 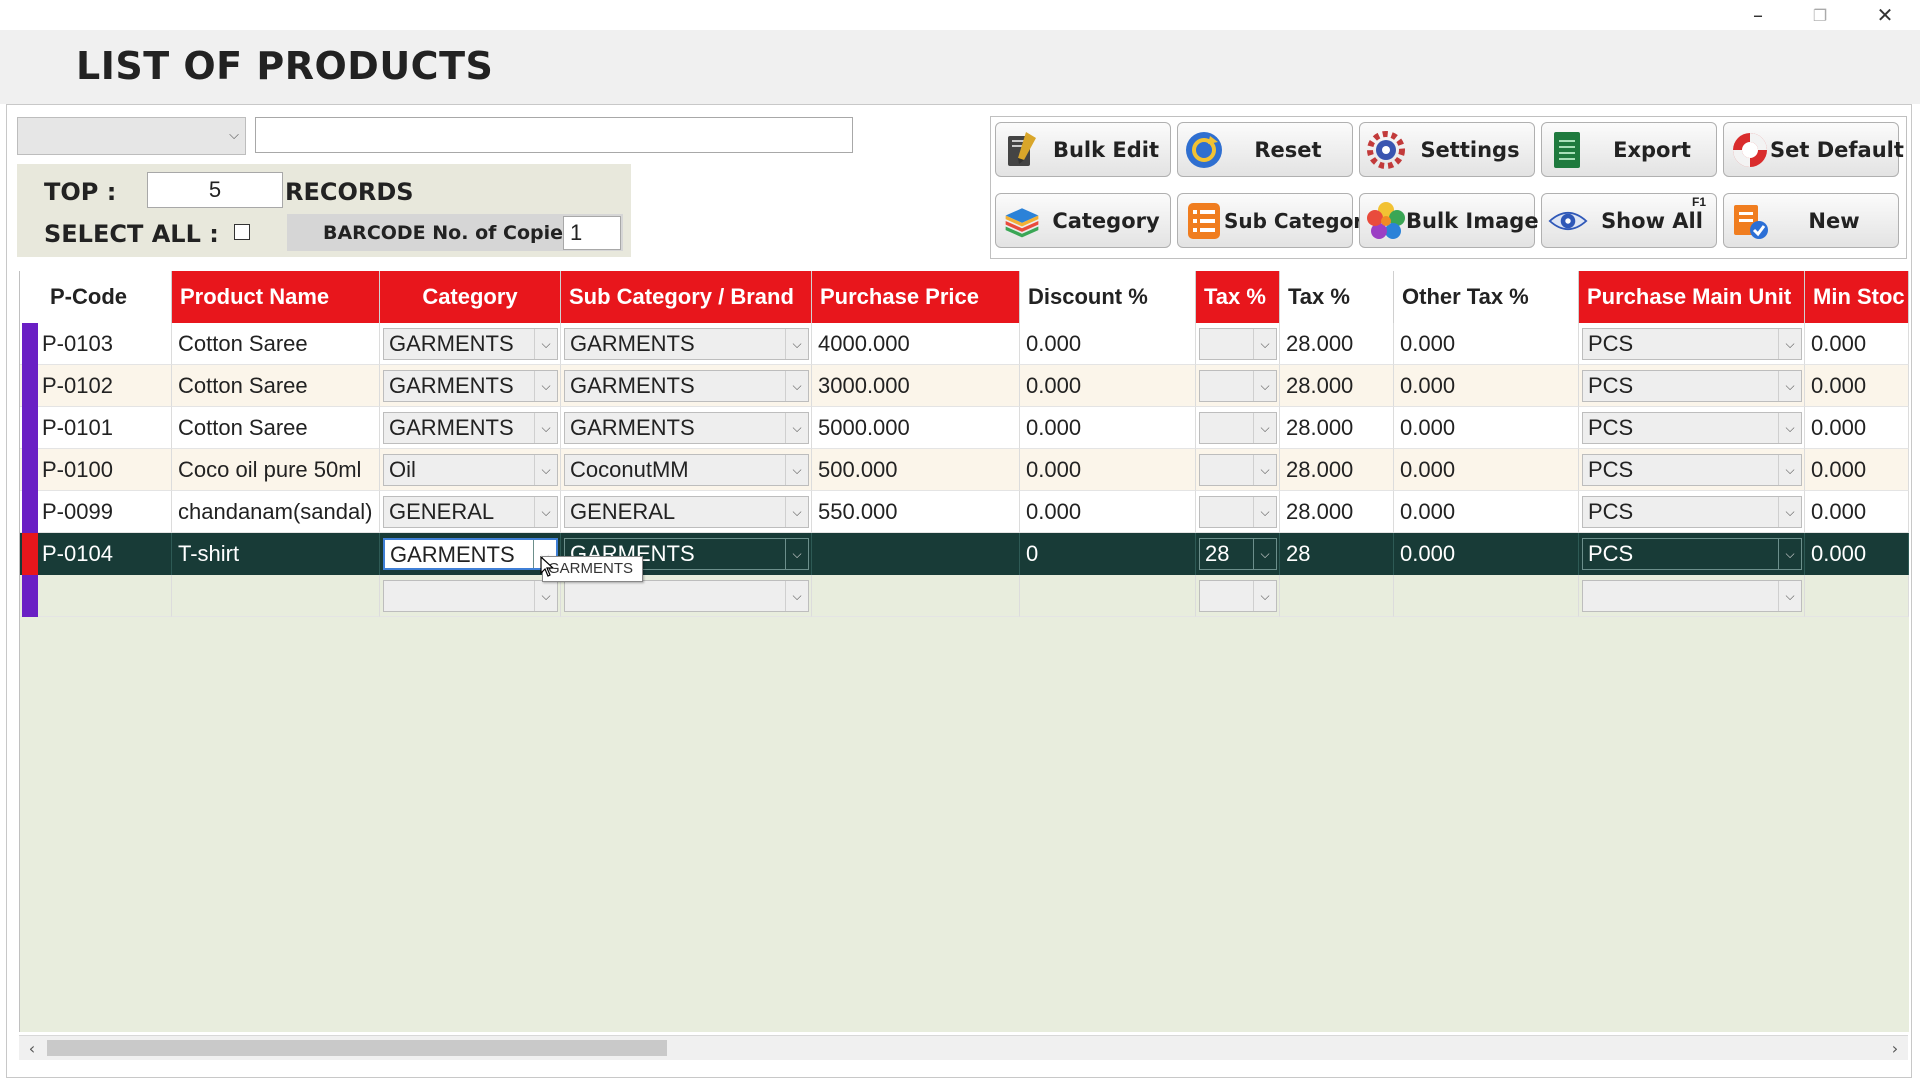 I want to click on purchase-price-cell: 550.000, so click(x=916, y=512).